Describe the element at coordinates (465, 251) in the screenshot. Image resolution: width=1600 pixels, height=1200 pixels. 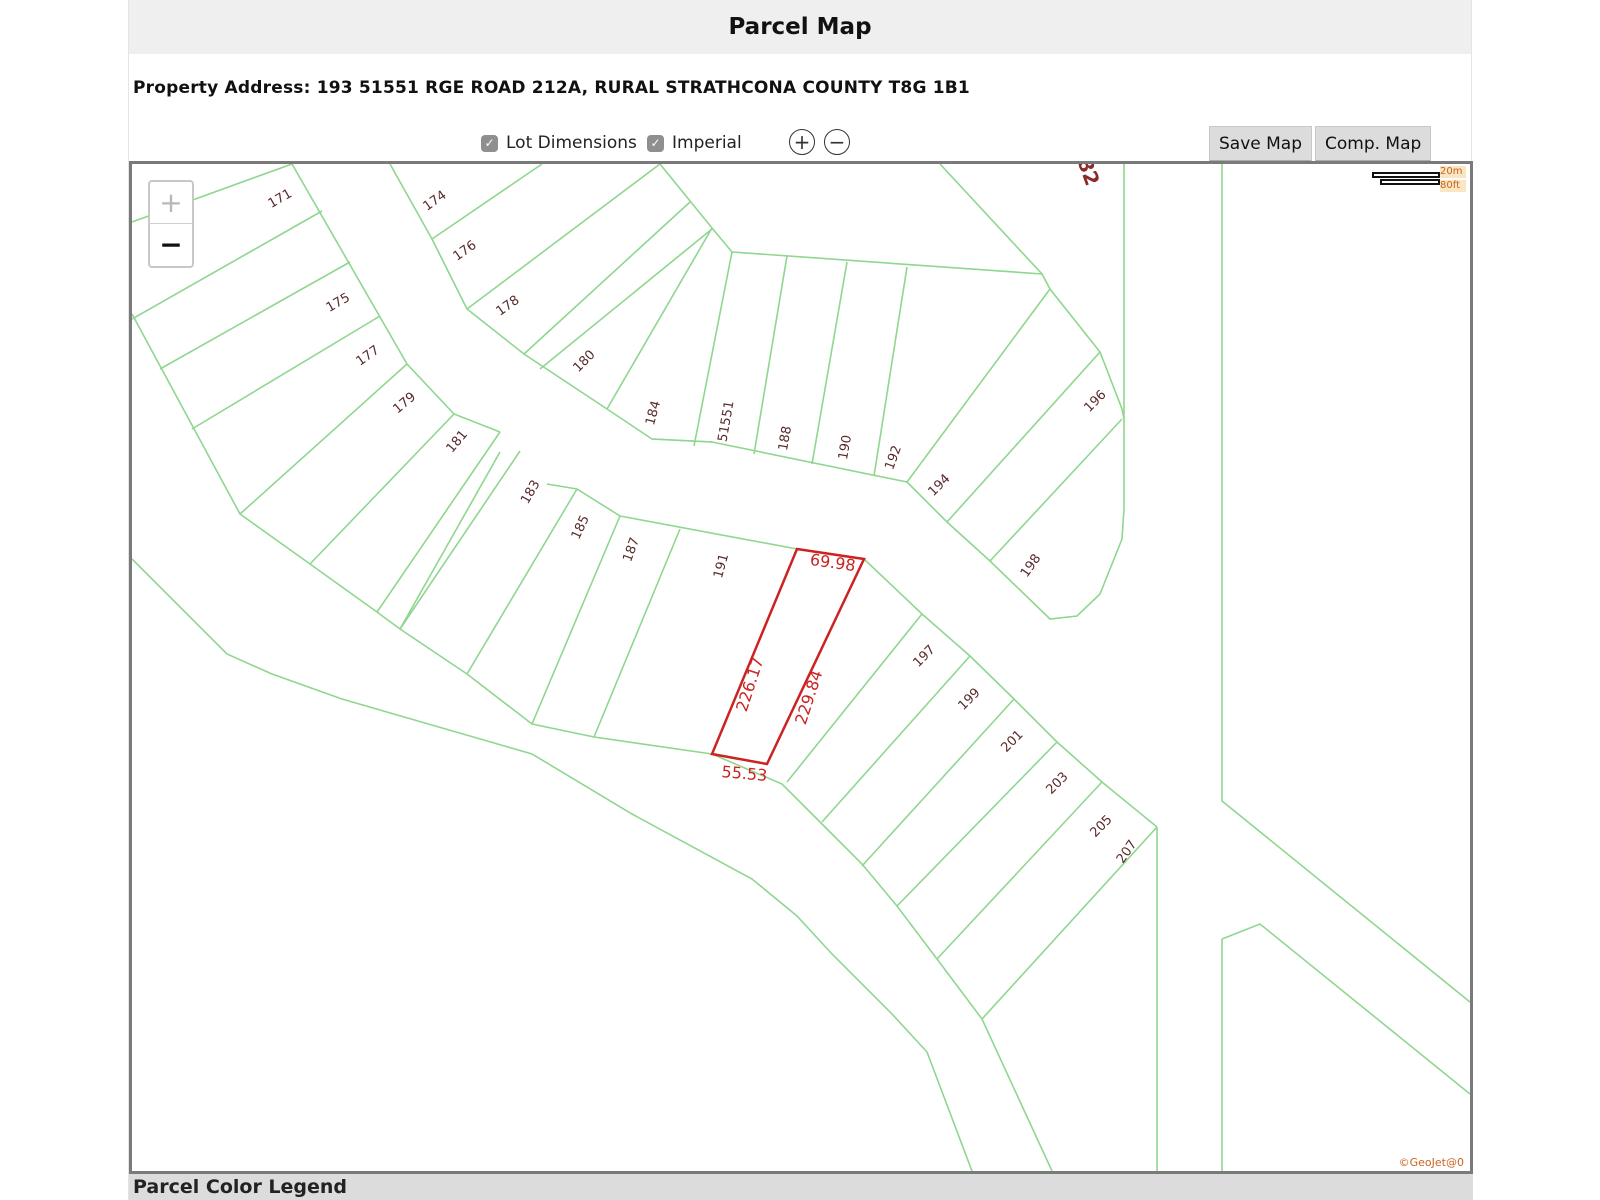
I see `lot-number-label: 176` at that location.